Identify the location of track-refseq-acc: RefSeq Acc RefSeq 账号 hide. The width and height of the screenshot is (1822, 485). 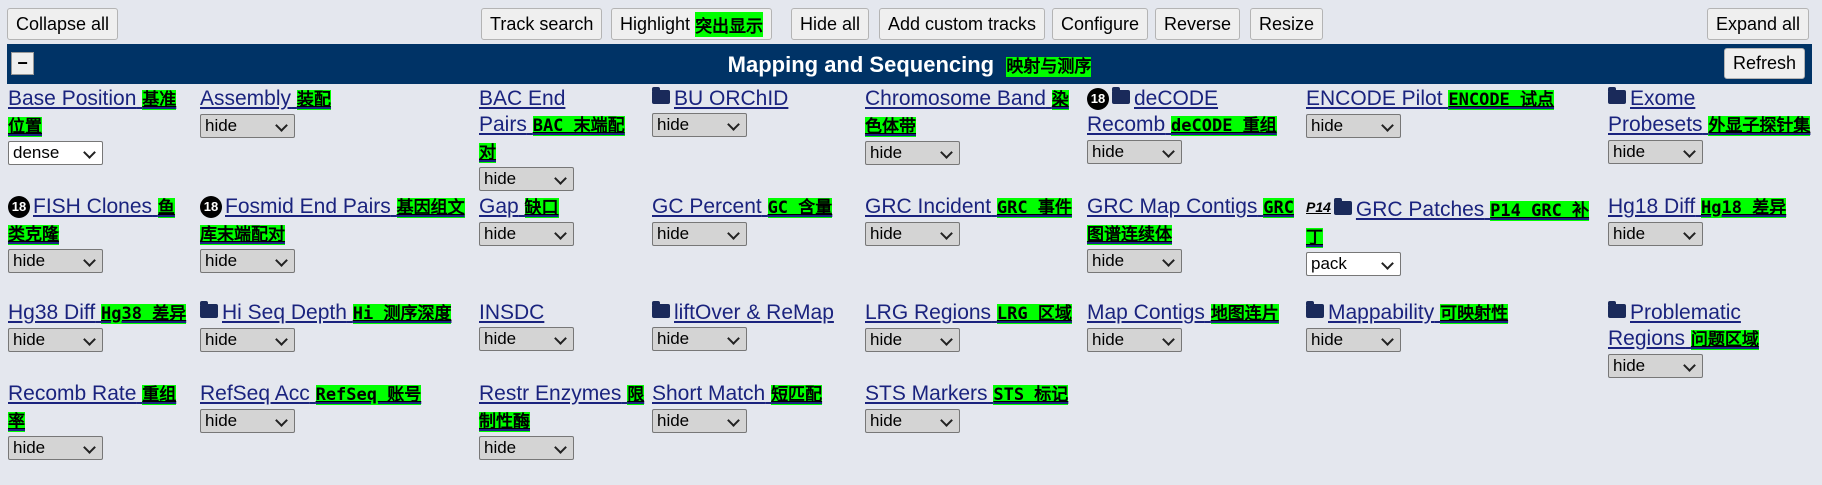
(335, 407).